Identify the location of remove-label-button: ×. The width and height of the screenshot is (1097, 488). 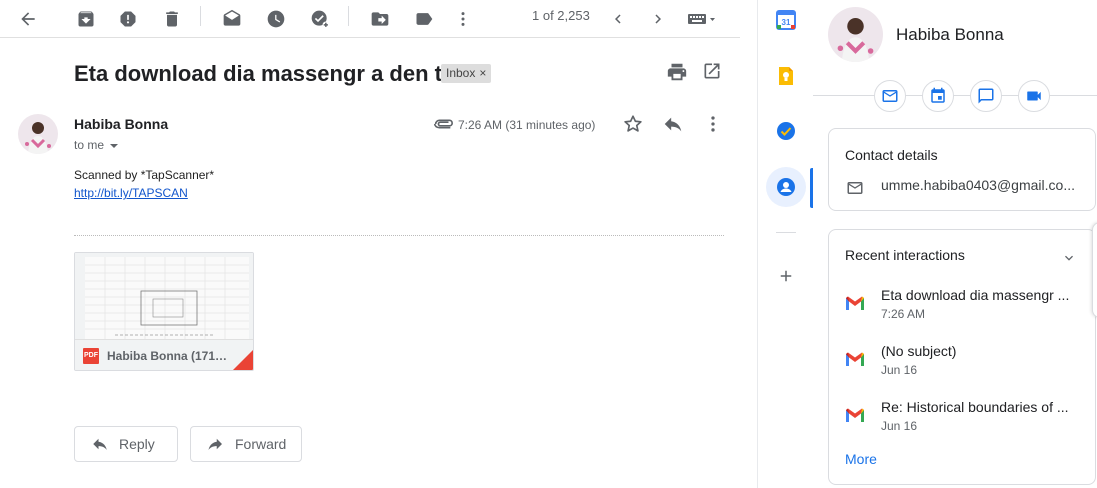
(482, 73).